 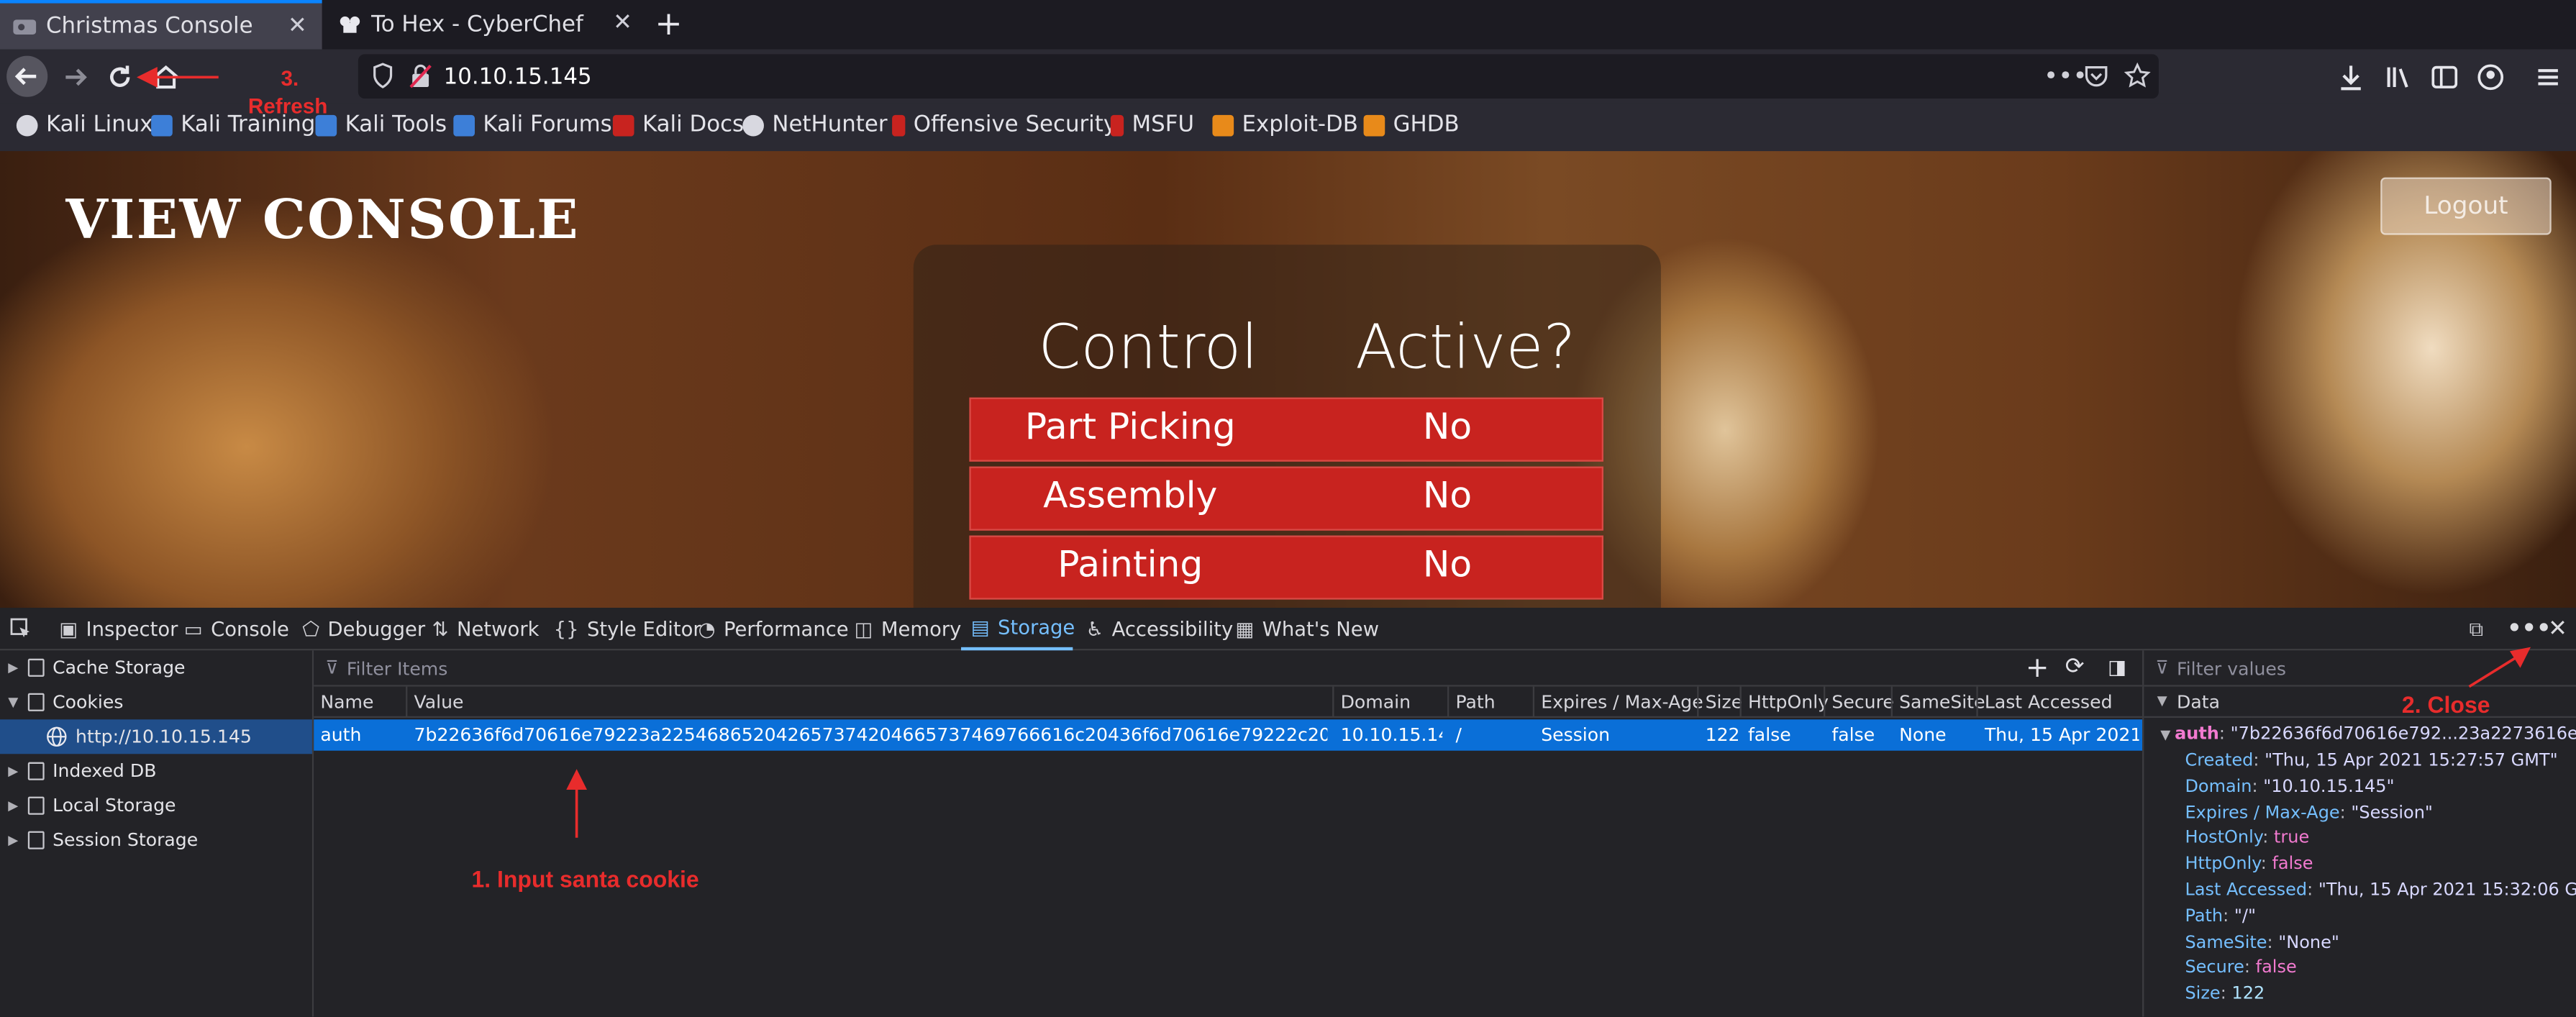 I want to click on annotation-step-3: 3., so click(x=290, y=78).